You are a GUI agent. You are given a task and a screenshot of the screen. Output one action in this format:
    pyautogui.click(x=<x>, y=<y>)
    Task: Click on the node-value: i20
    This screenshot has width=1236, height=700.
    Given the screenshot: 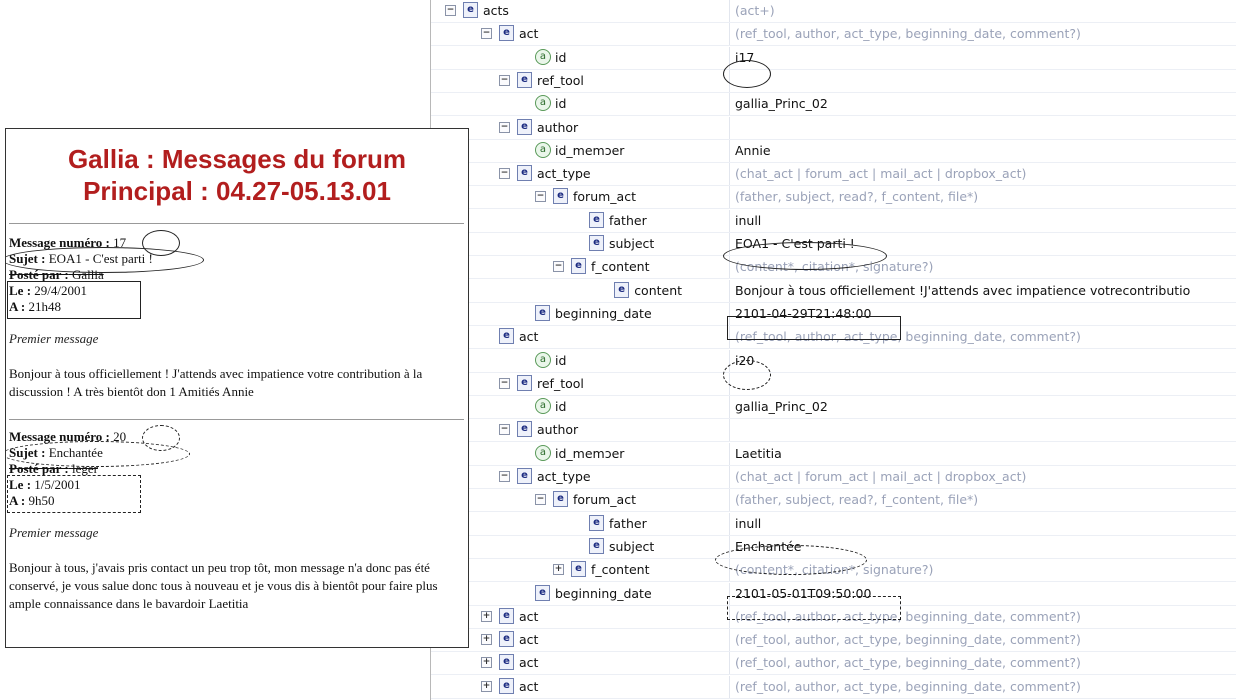 What is the action you would take?
    pyautogui.click(x=745, y=360)
    